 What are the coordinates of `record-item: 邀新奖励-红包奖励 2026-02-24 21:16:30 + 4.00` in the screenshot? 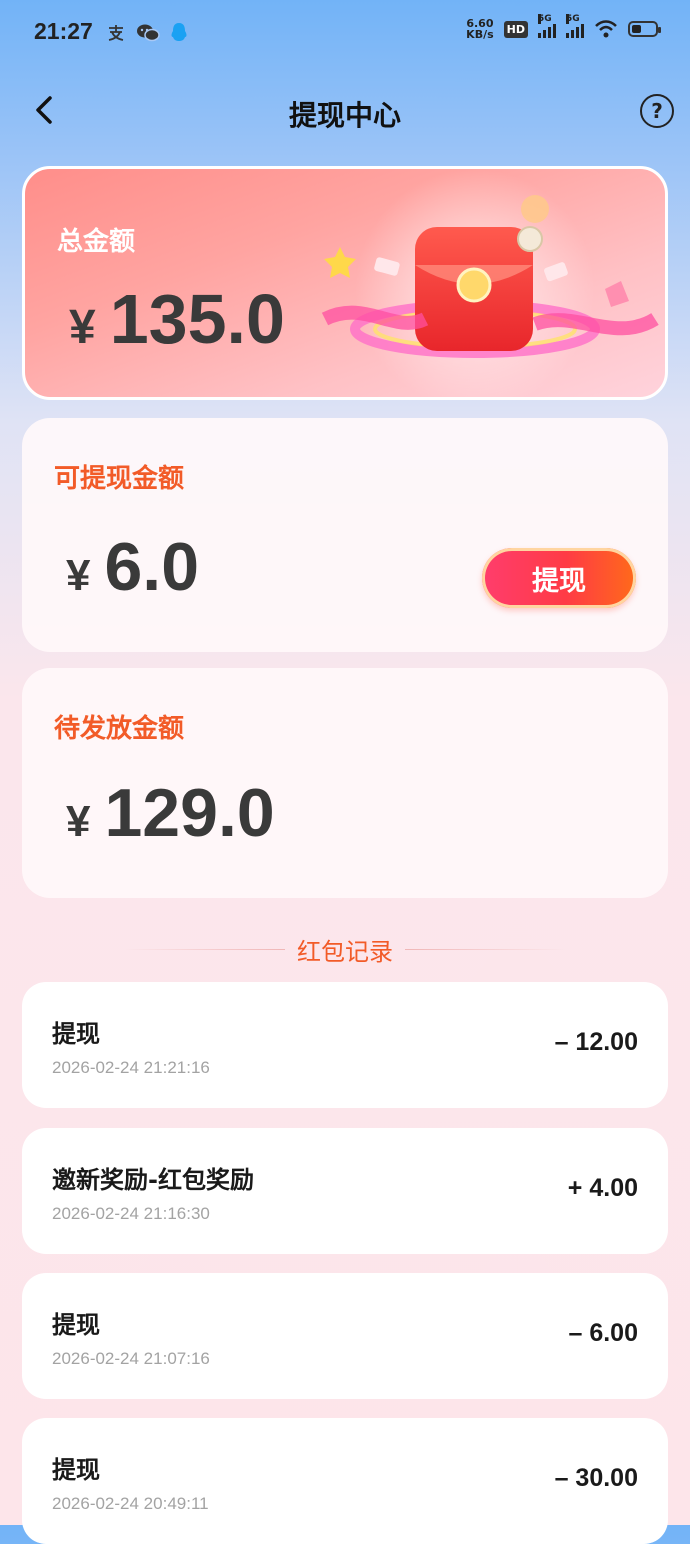 It's located at (345, 1191).